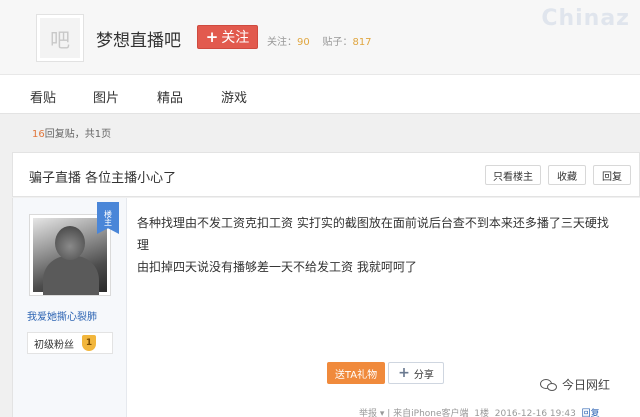  Describe the element at coordinates (368, 413) in the screenshot. I see `report-link: 举报` at that location.